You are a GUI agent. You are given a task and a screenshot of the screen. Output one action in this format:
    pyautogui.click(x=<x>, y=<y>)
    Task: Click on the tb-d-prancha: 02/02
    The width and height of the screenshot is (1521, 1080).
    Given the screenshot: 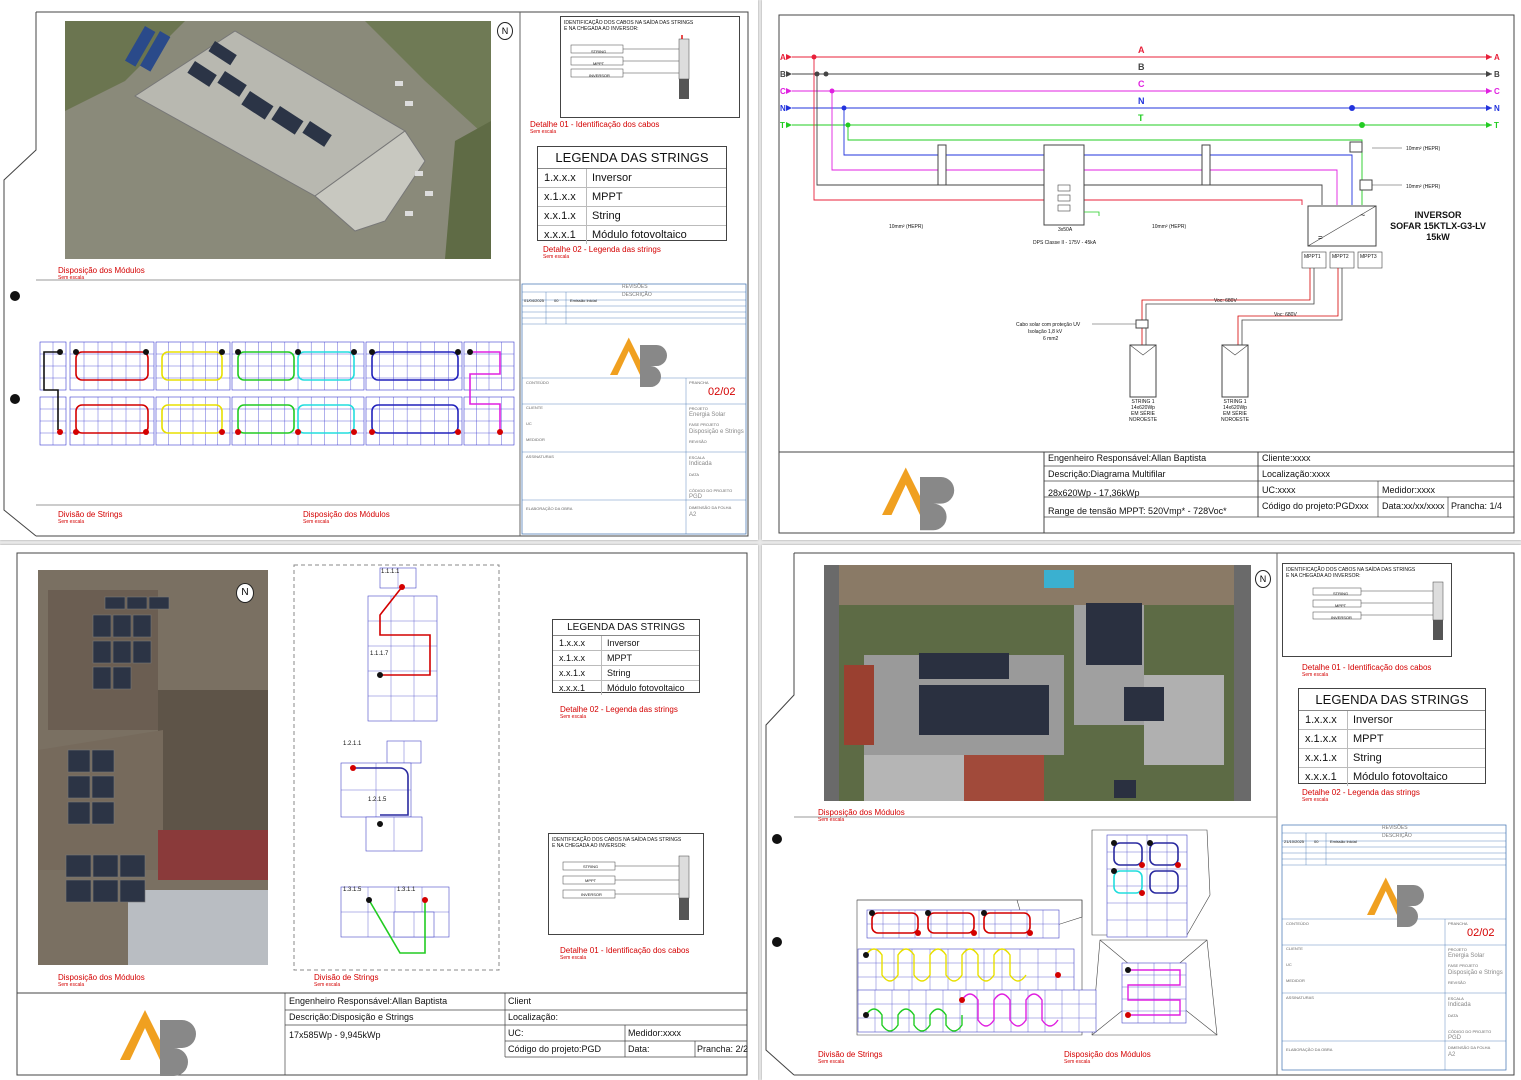 What is the action you would take?
    pyautogui.click(x=1481, y=933)
    